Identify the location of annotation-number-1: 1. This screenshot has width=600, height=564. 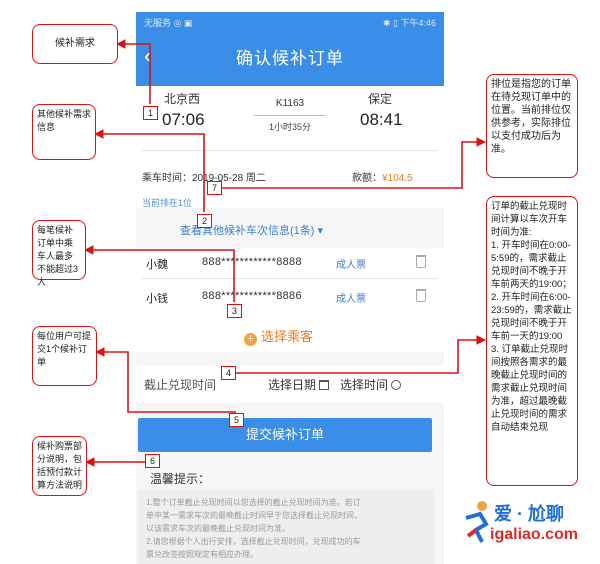
(150, 113).